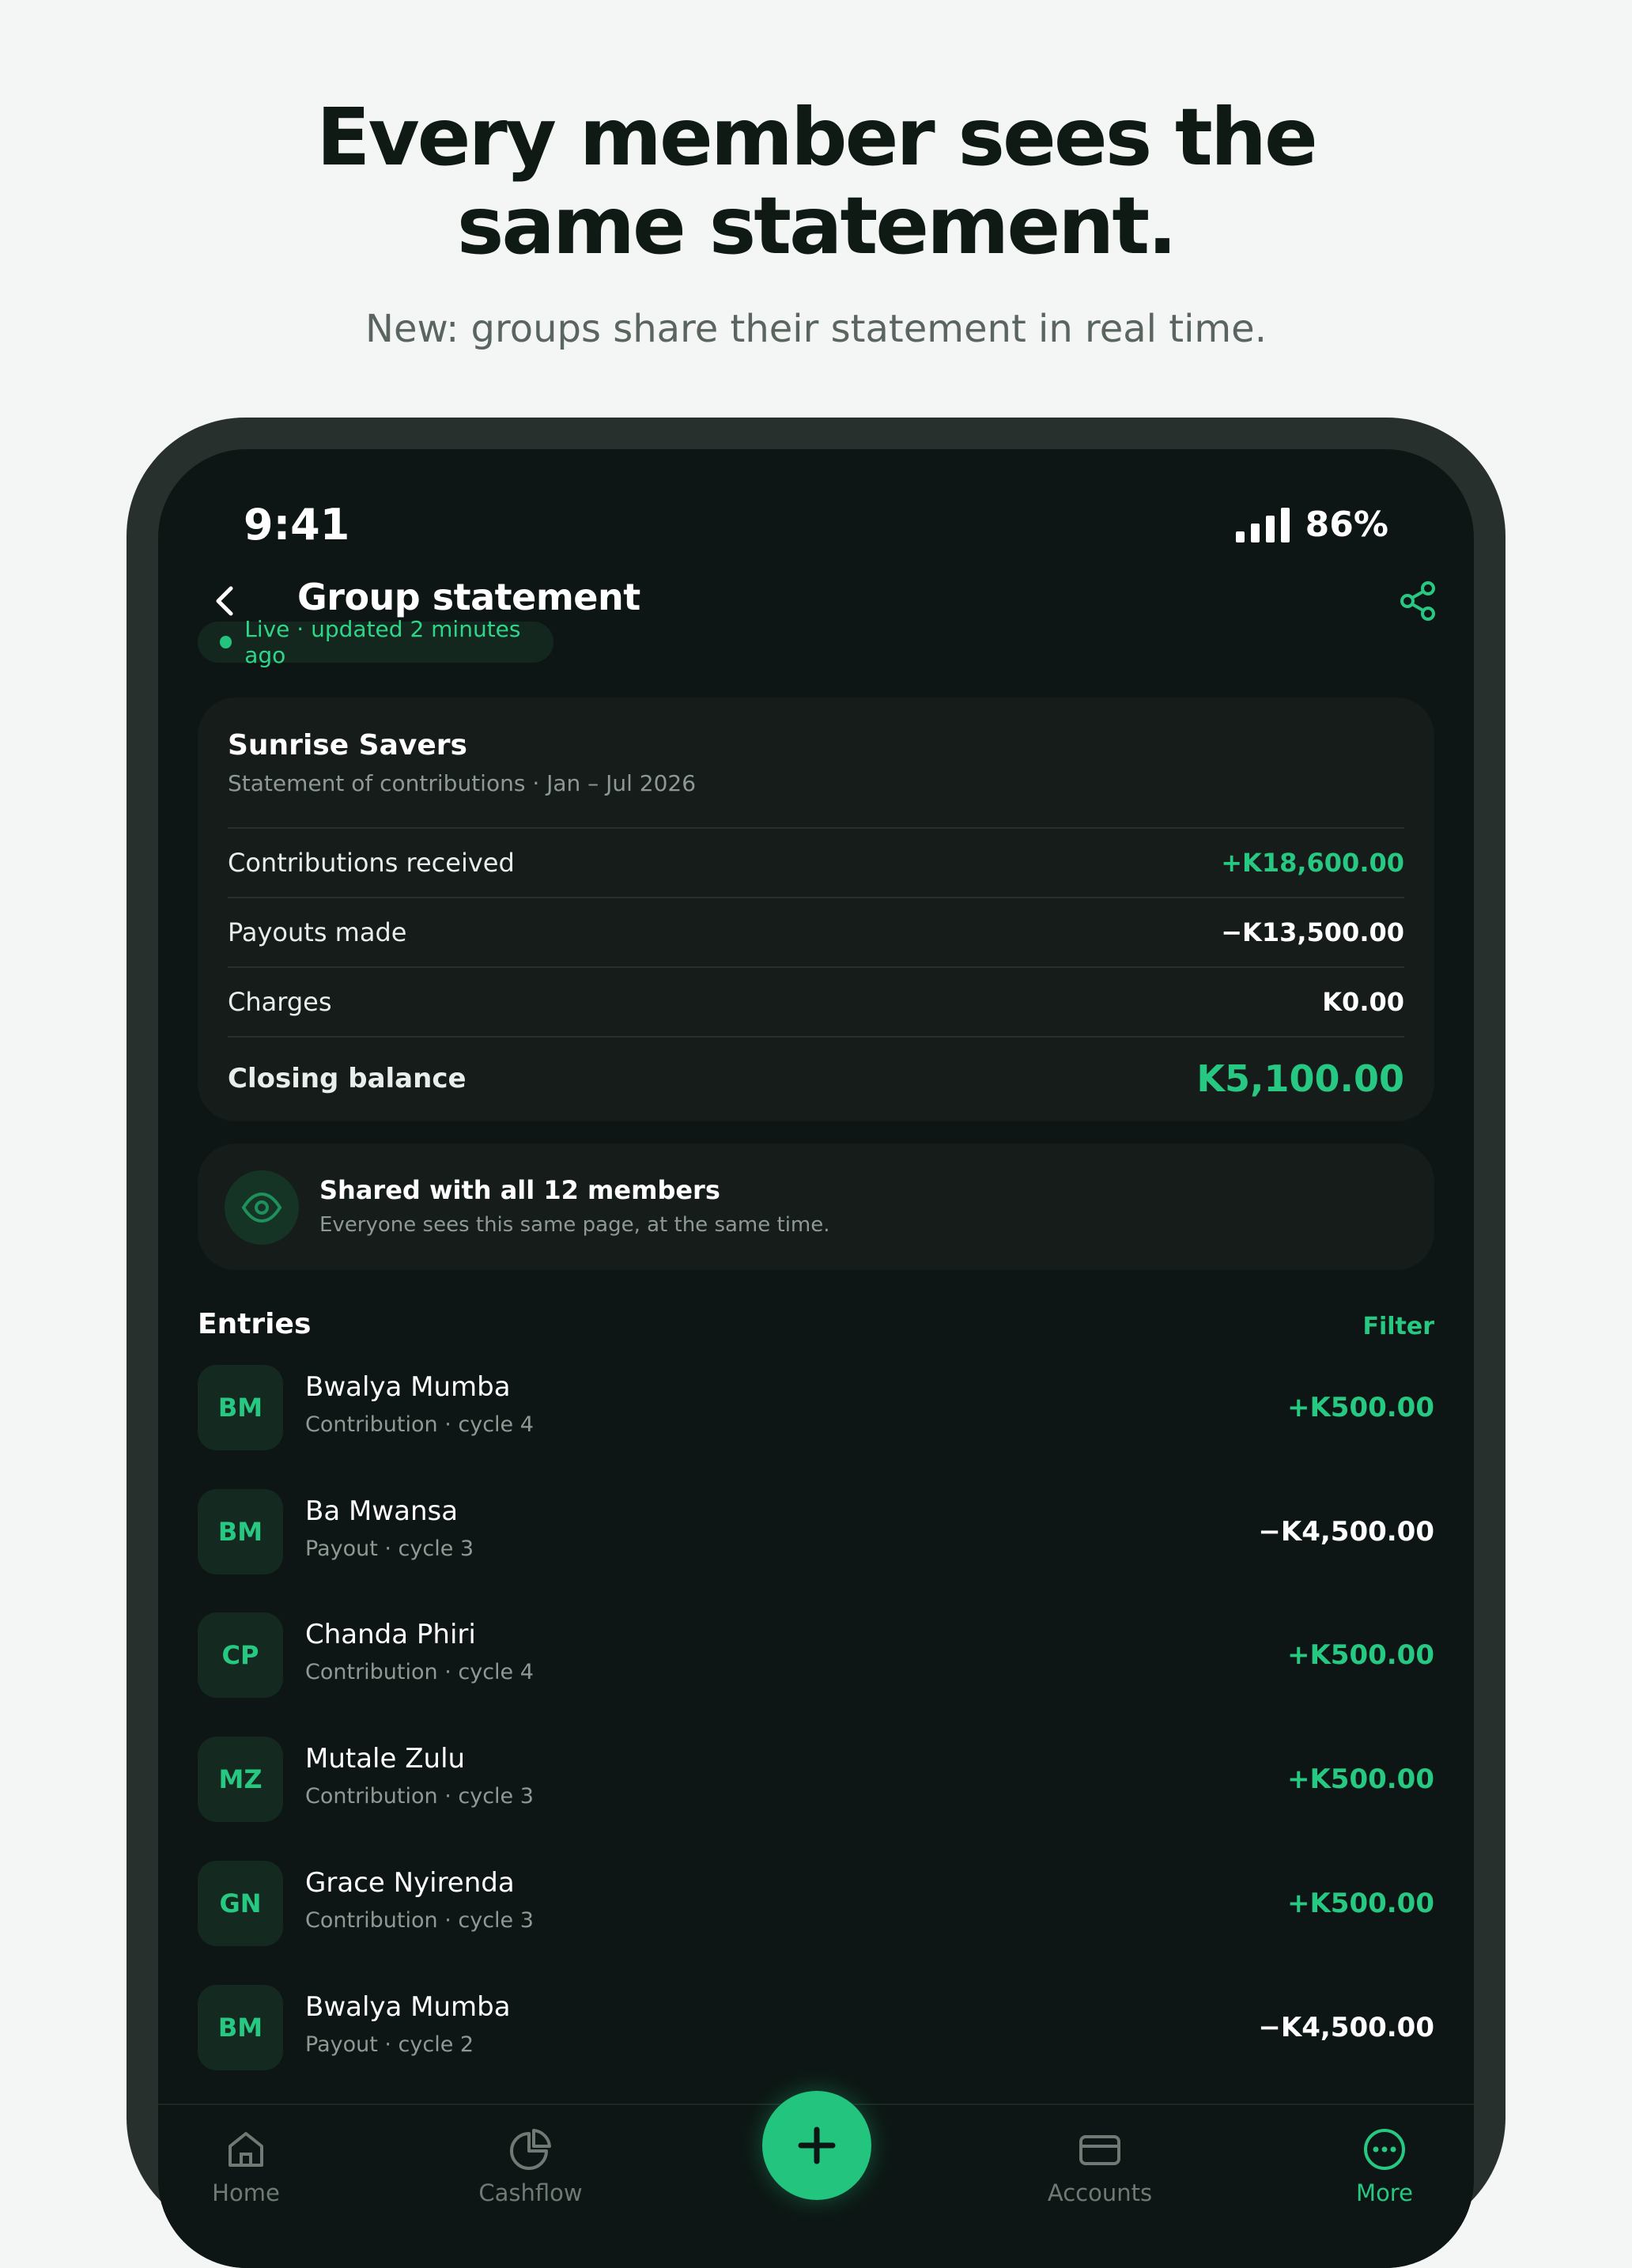  What do you see at coordinates (297, 525) in the screenshot?
I see `status-time: 9:41` at bounding box center [297, 525].